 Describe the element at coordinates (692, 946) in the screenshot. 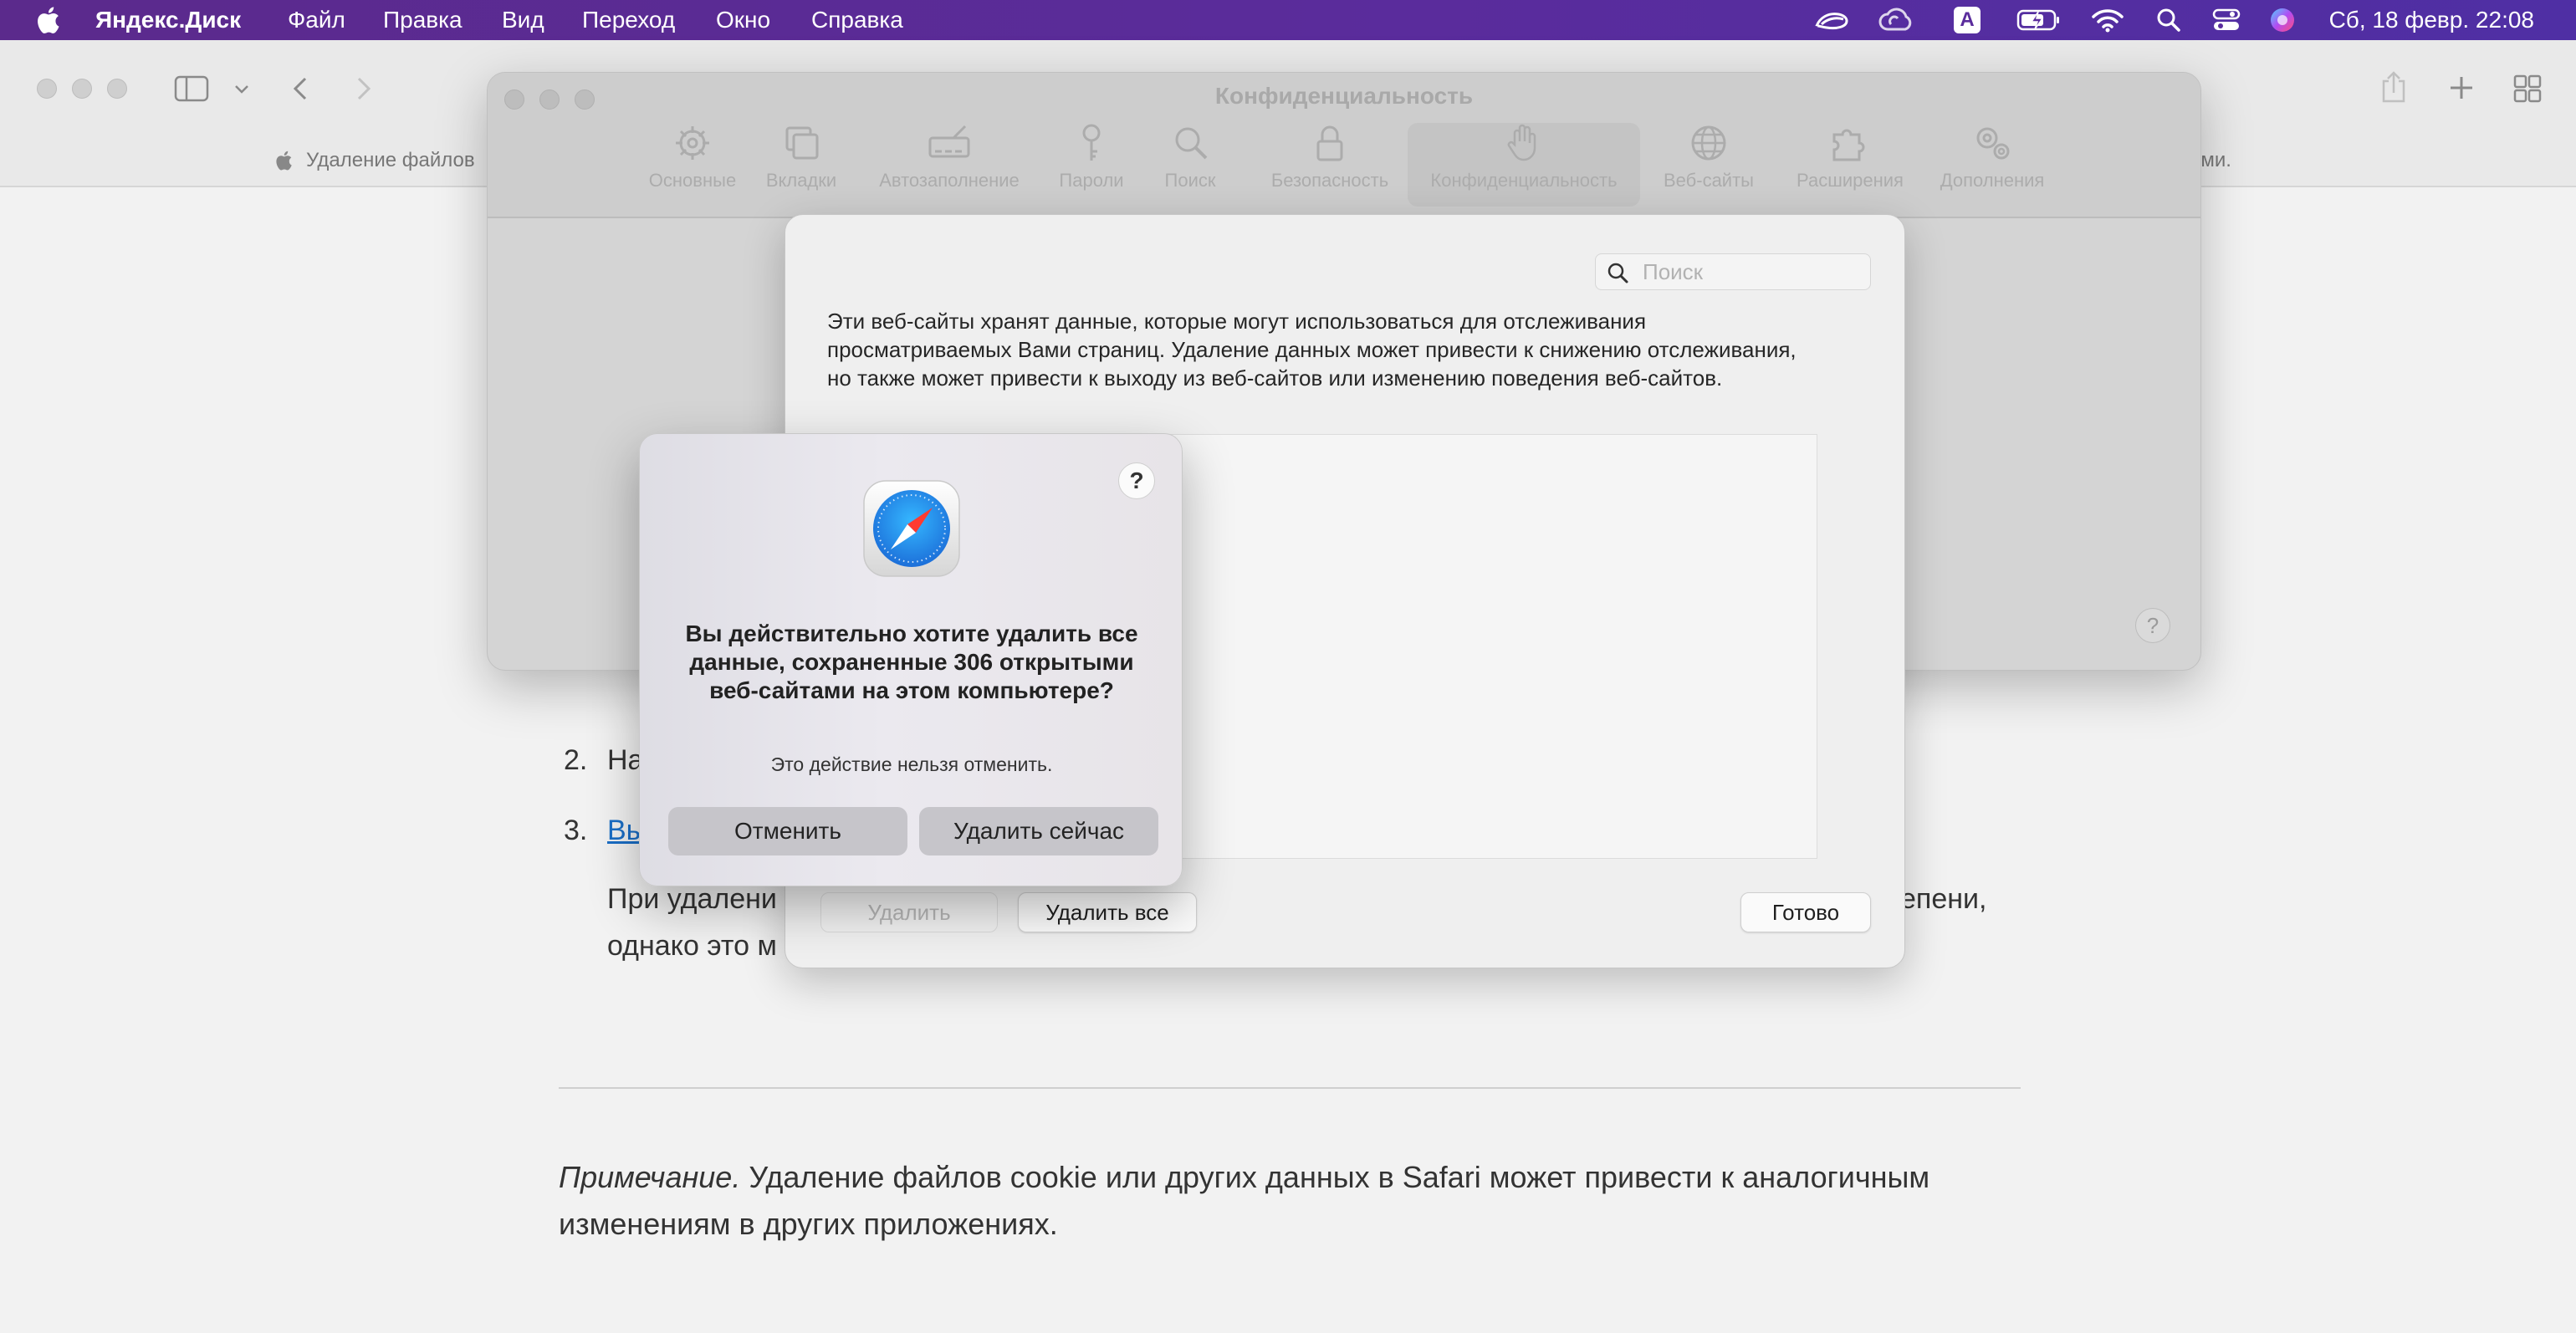

I see `paragraph-line-2: однако это м` at that location.